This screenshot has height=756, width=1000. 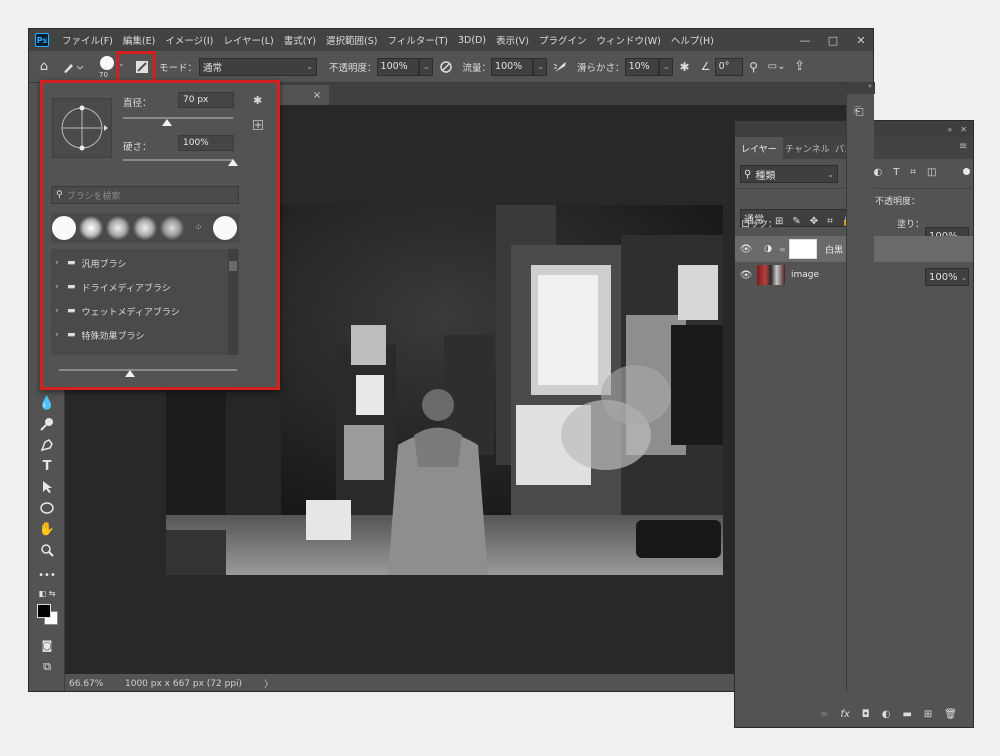 I want to click on smoothing-field: 10%, so click(x=641, y=66).